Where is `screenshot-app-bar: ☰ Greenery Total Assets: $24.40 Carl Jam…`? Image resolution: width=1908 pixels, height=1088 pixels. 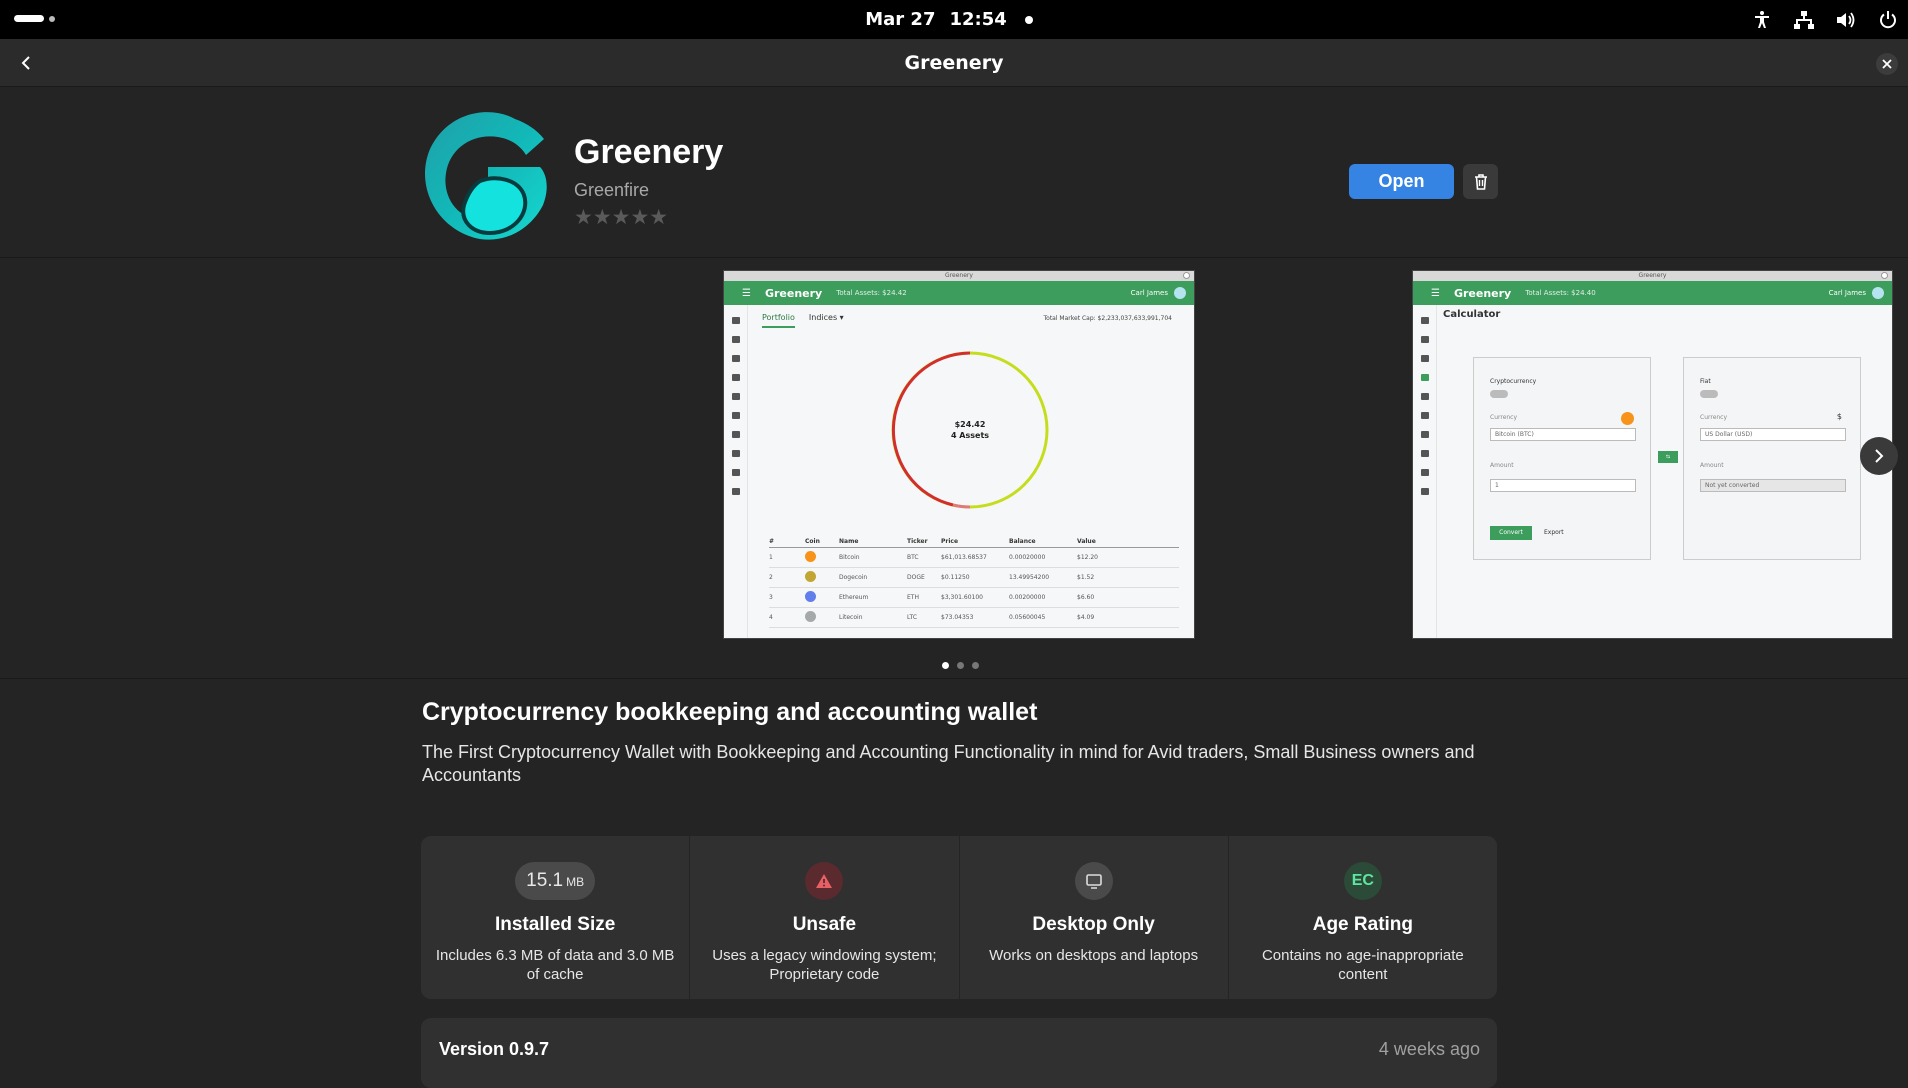 screenshot-app-bar: ☰ Greenery Total Assets: $24.40 Carl Jam… is located at coordinates (1652, 293).